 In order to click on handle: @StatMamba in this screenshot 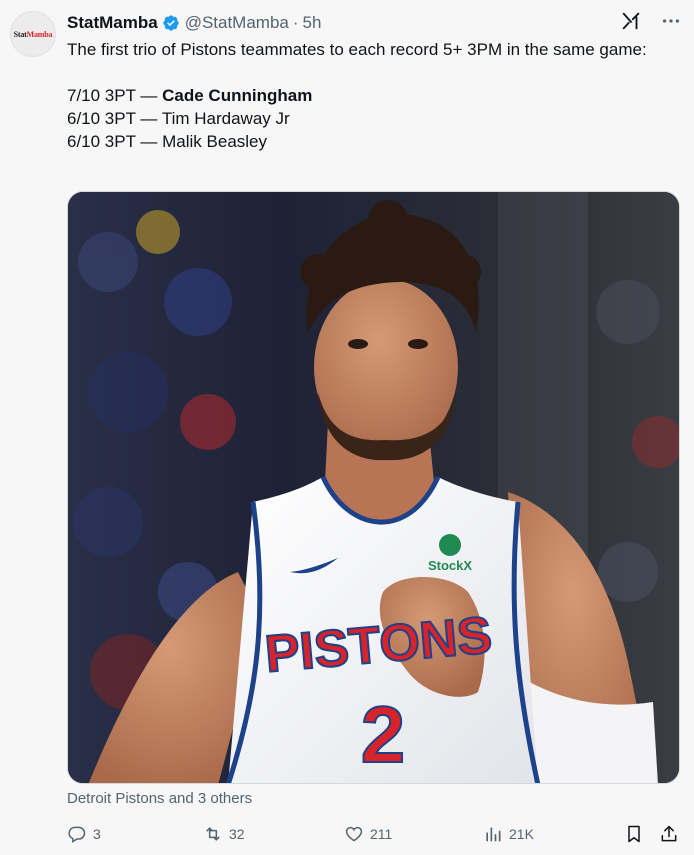, I will do `click(237, 23)`.